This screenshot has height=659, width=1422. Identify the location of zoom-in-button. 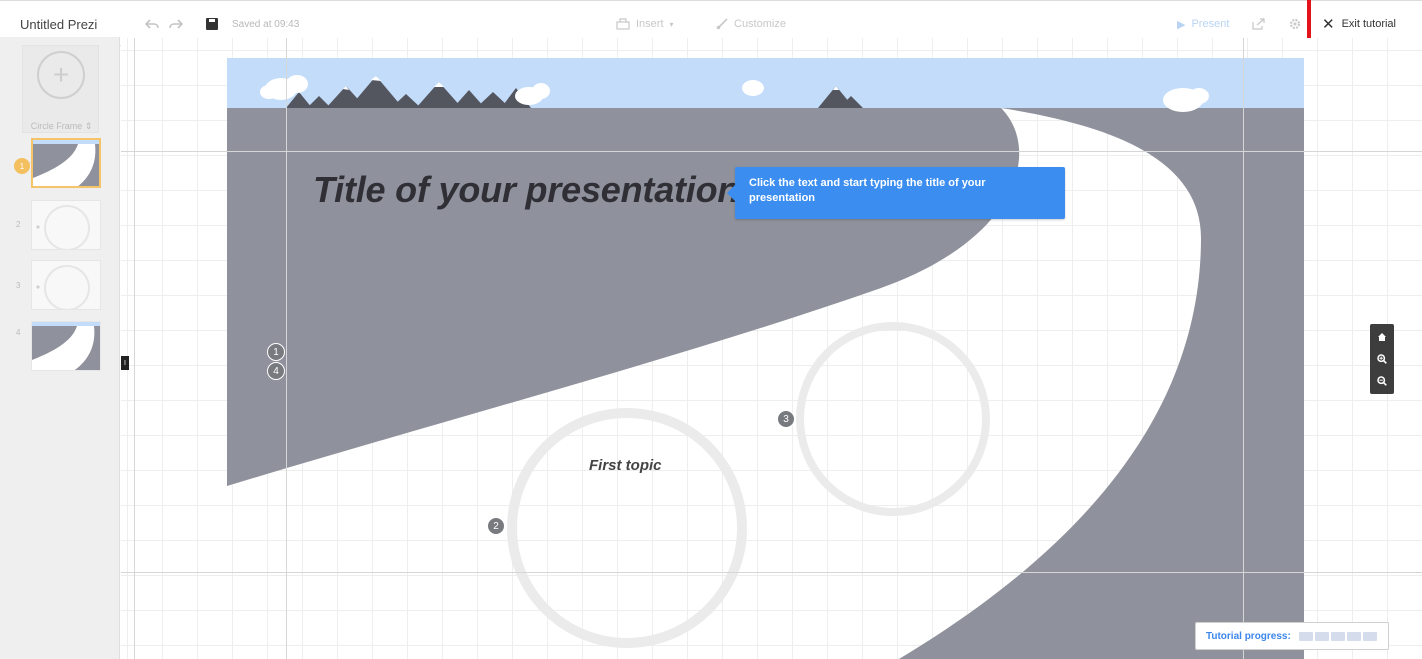
(1382, 359).